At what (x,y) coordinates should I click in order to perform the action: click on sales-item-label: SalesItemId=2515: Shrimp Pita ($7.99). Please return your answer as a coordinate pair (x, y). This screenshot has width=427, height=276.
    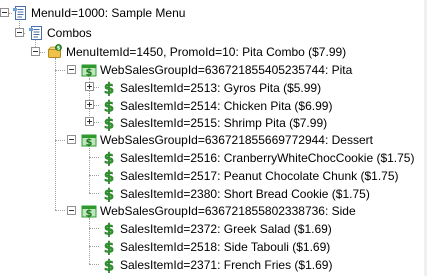
    Looking at the image, I should click on (224, 122).